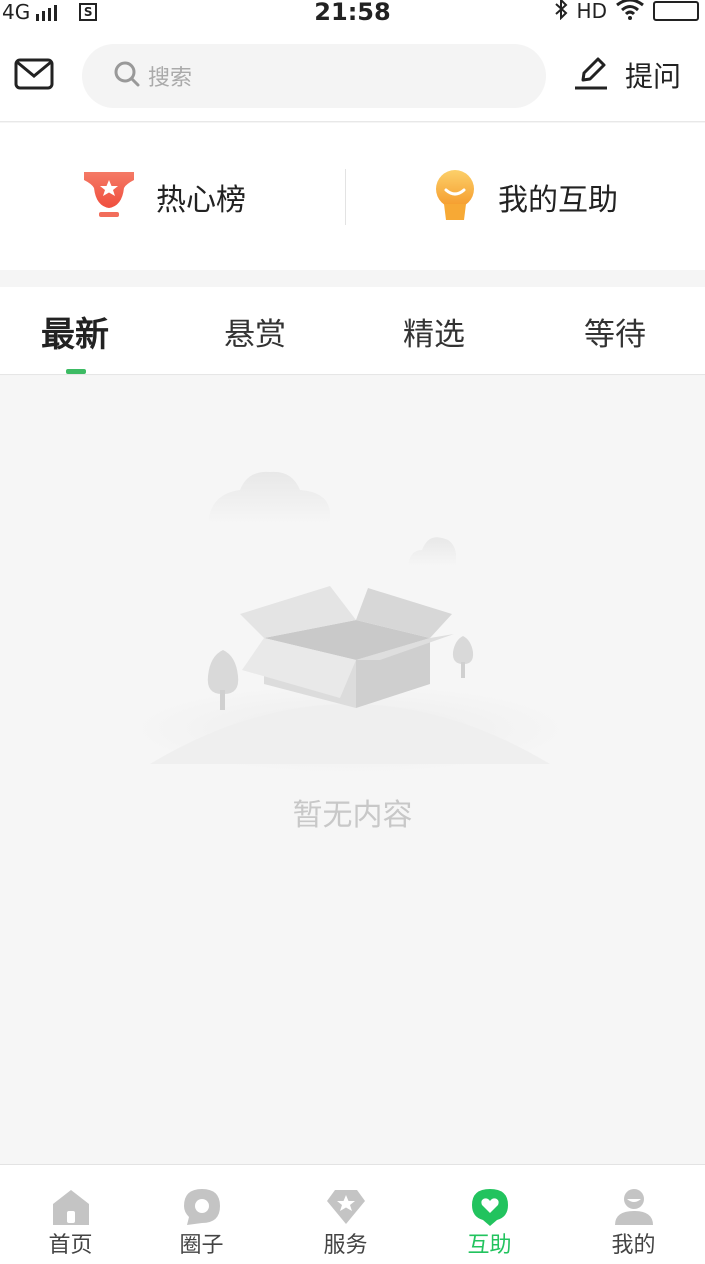 This screenshot has width=705, height=1264. What do you see at coordinates (127, 76) in the screenshot?
I see `search-icon` at bounding box center [127, 76].